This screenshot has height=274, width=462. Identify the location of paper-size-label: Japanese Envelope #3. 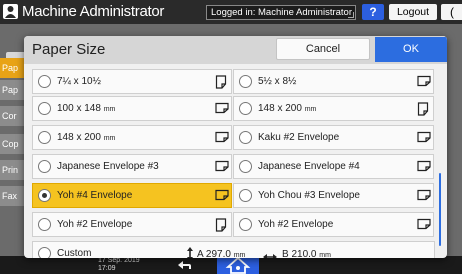
(108, 167).